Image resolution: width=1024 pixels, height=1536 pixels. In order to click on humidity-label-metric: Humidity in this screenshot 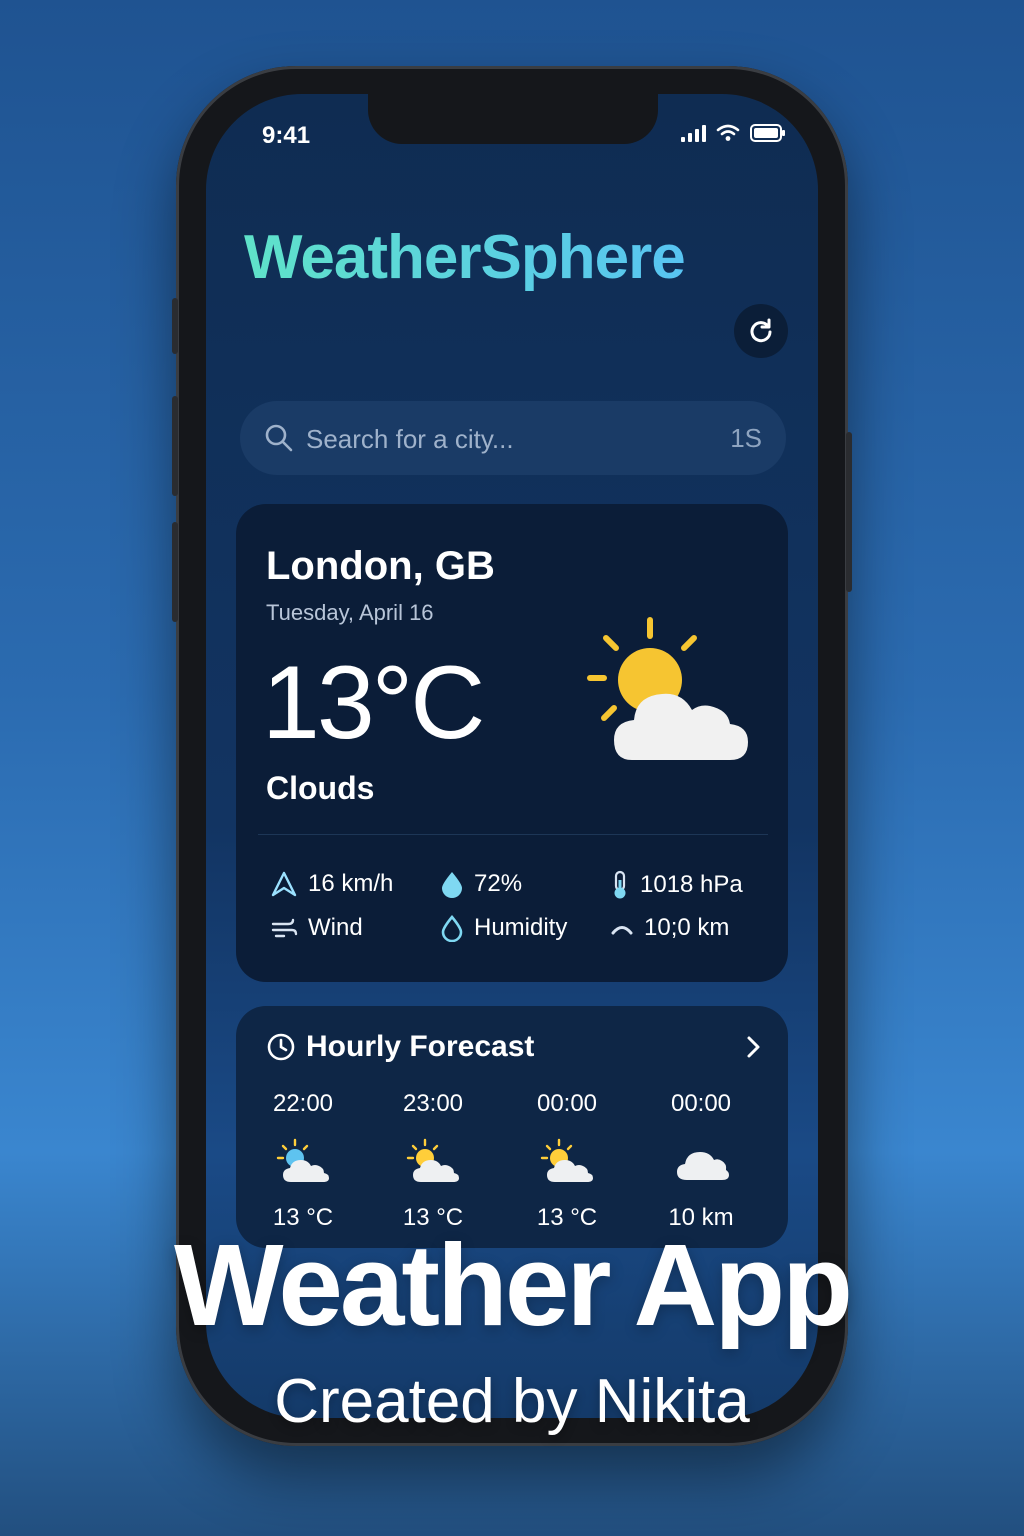, I will do `click(503, 928)`.